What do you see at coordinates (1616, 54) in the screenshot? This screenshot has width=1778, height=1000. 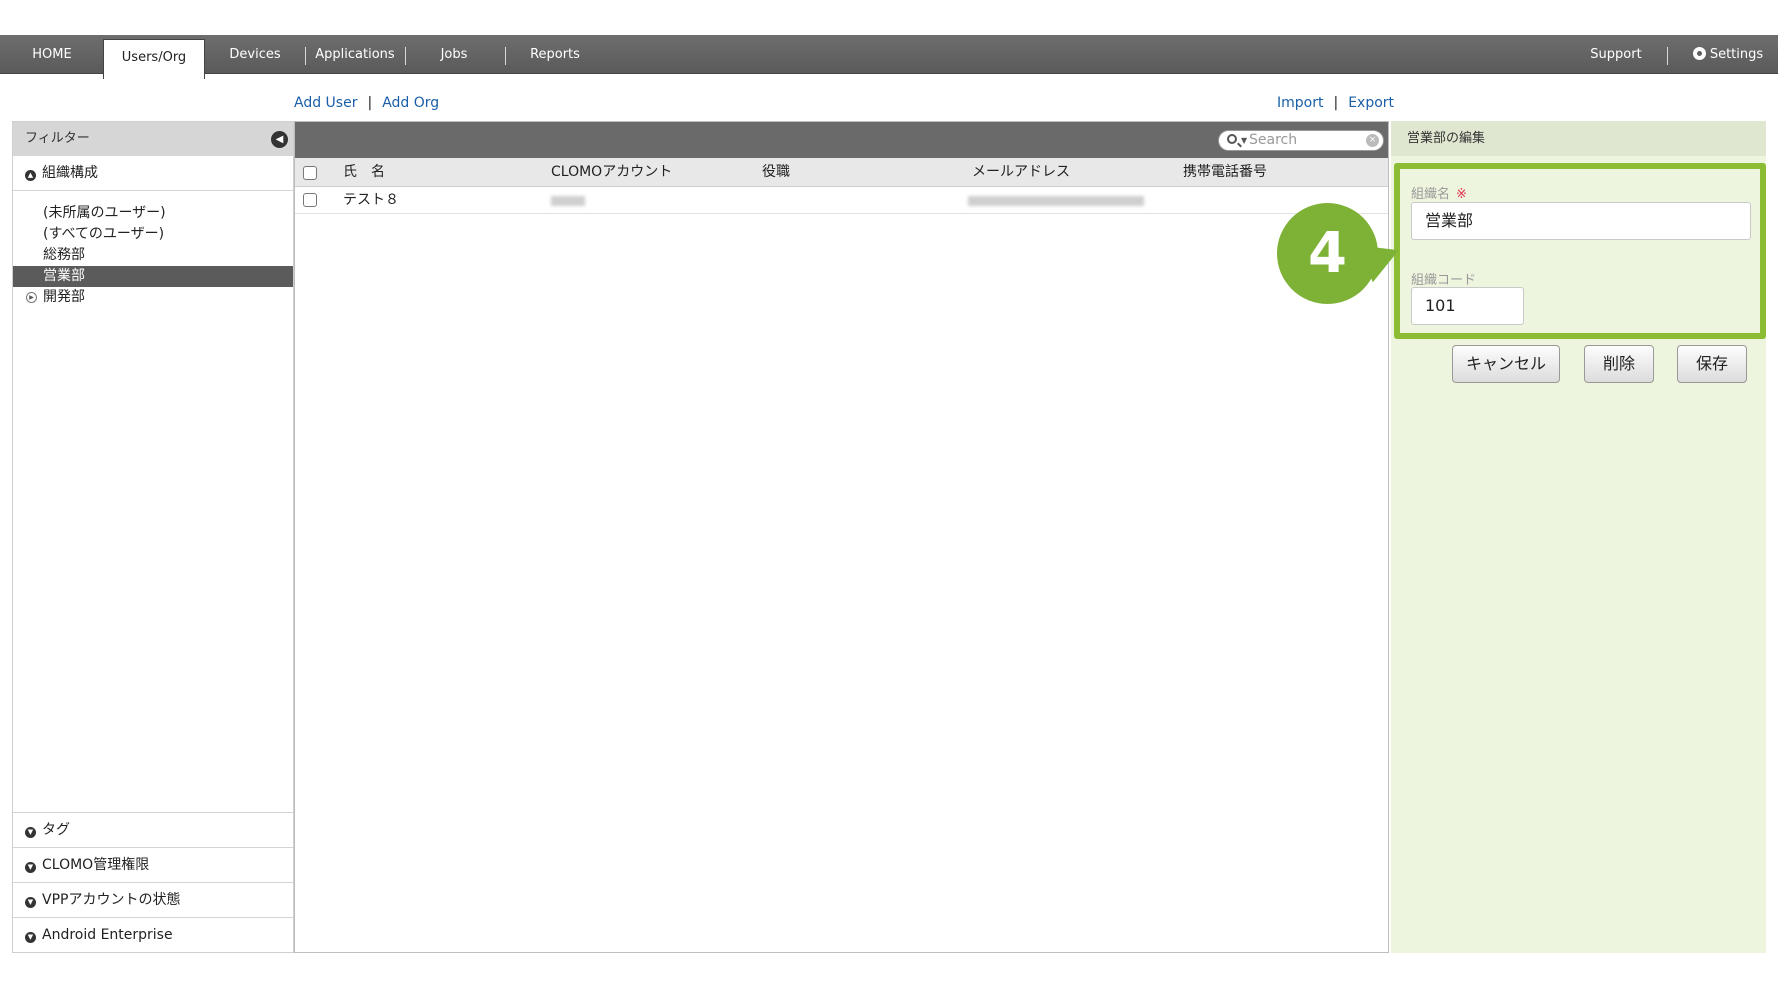 I see `support-link: Support` at bounding box center [1616, 54].